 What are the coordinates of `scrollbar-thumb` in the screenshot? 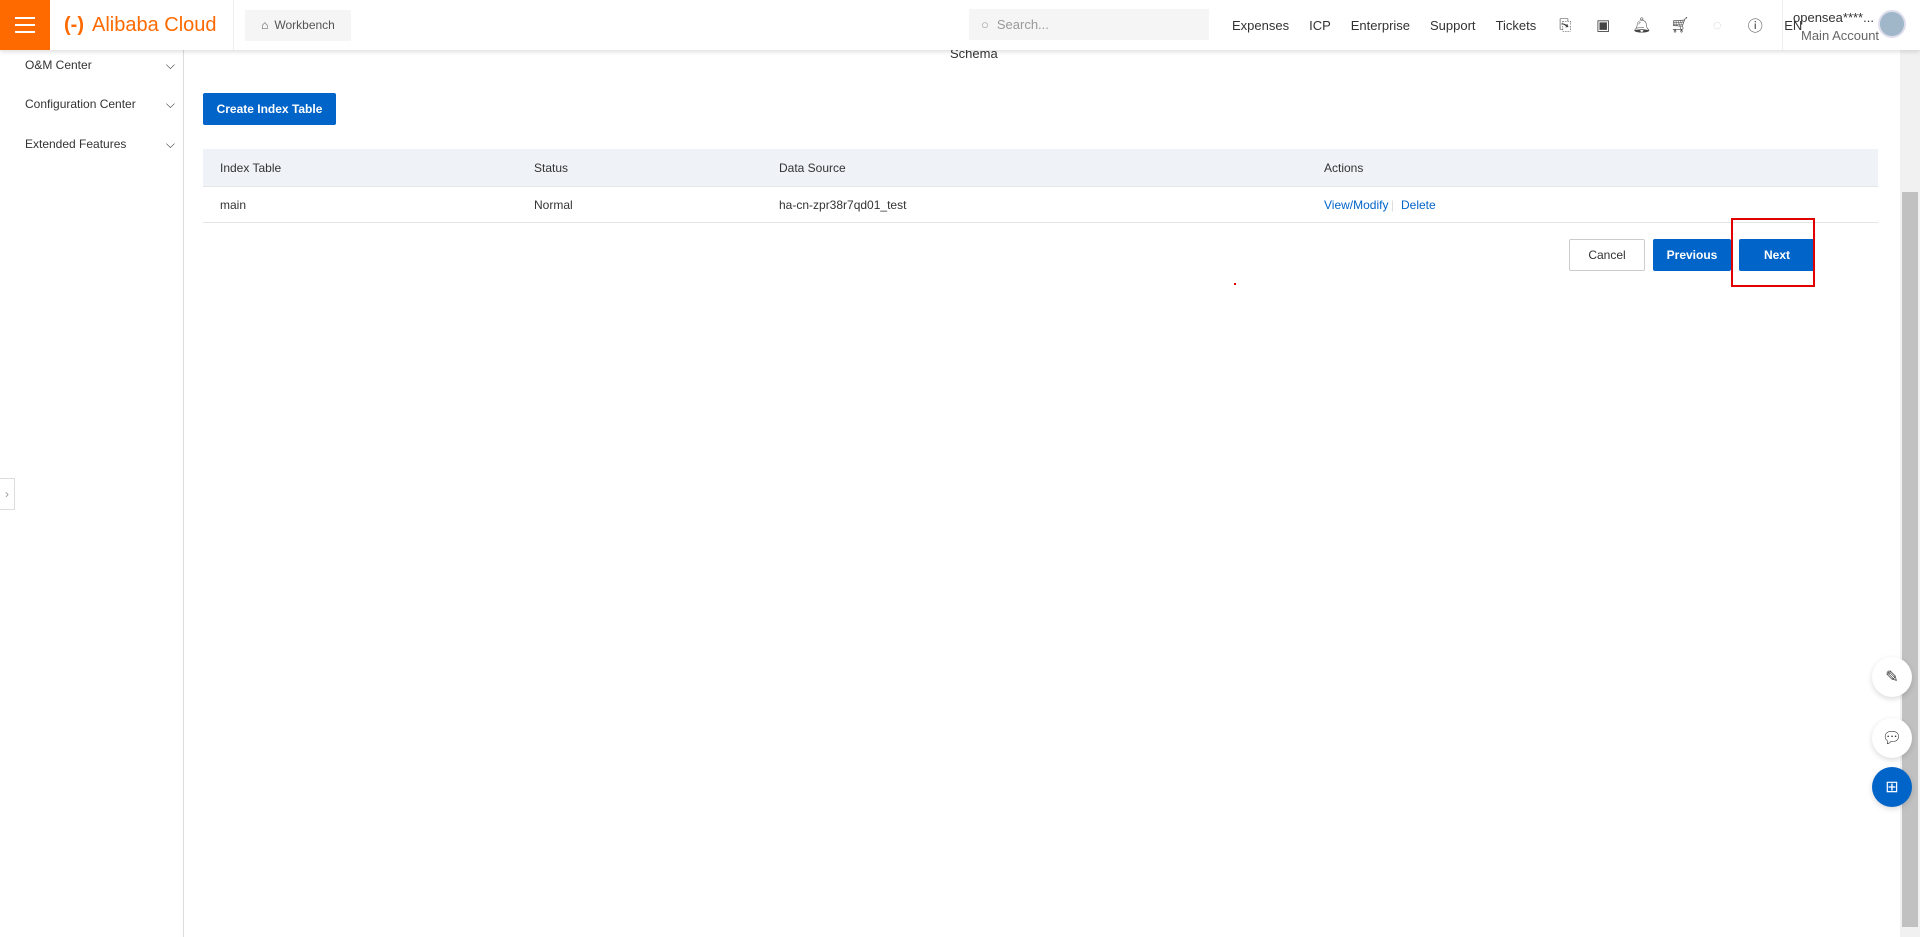 It's located at (1910, 559).